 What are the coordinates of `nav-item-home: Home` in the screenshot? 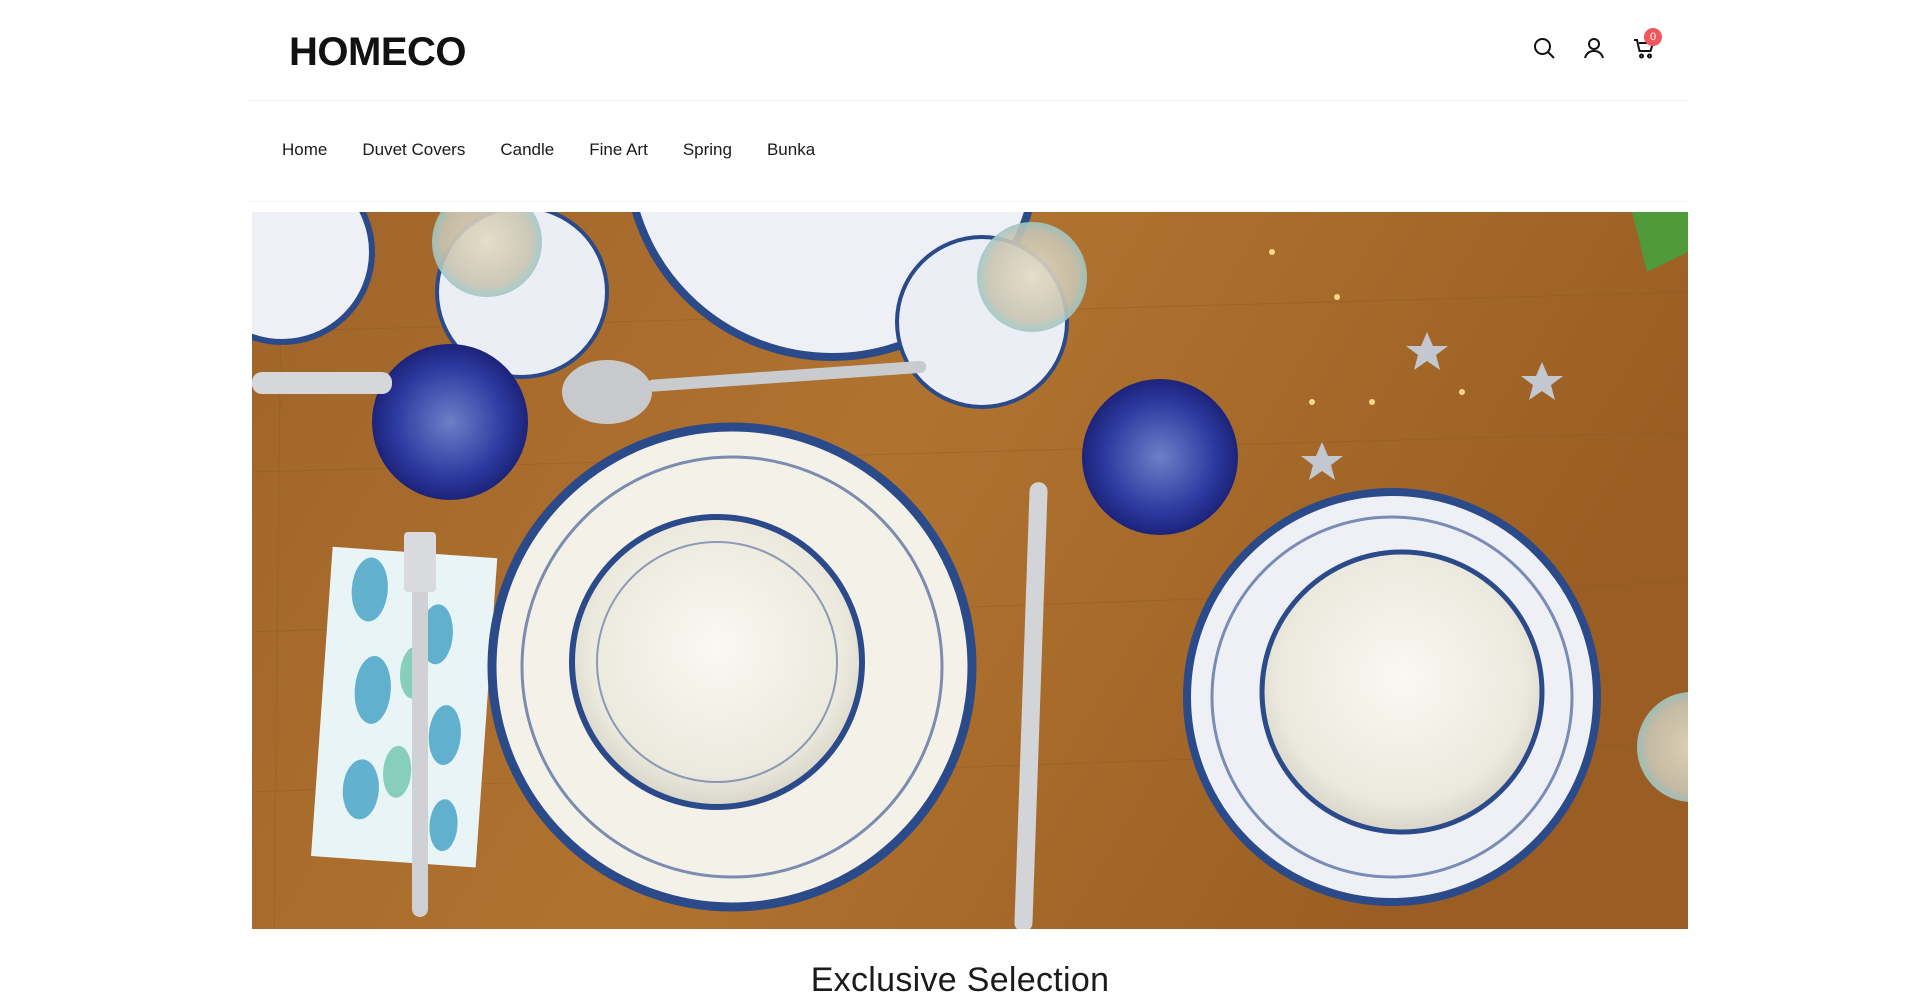 It's located at (304, 150).